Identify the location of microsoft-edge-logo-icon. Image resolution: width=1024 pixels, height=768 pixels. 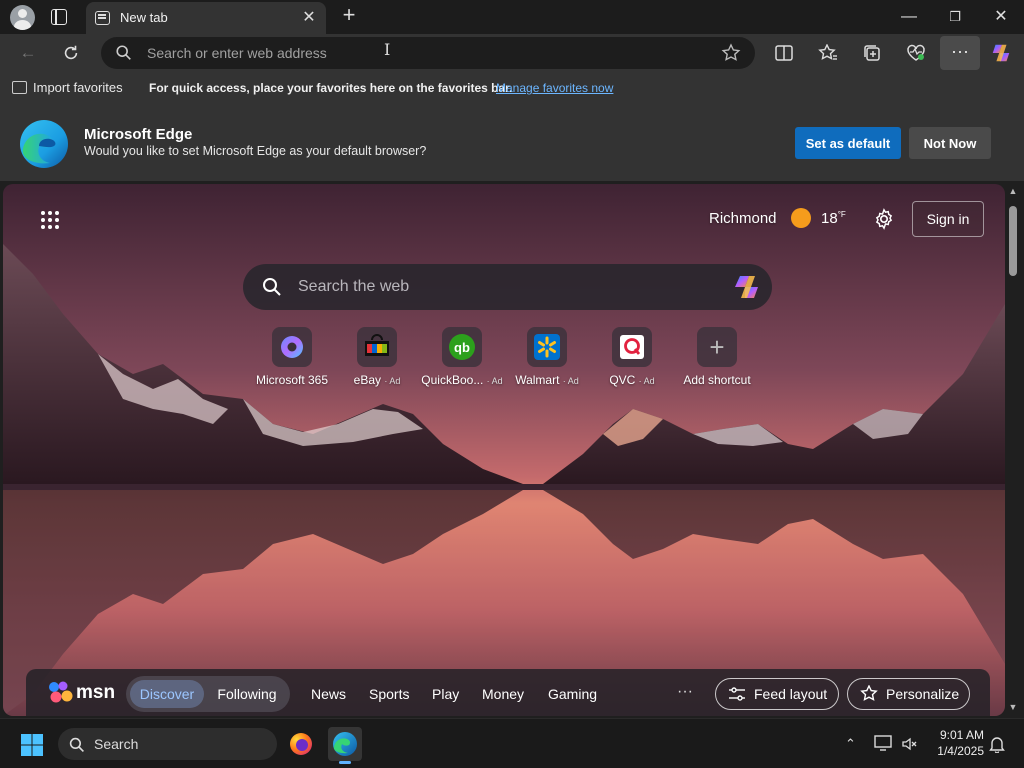
(44, 144).